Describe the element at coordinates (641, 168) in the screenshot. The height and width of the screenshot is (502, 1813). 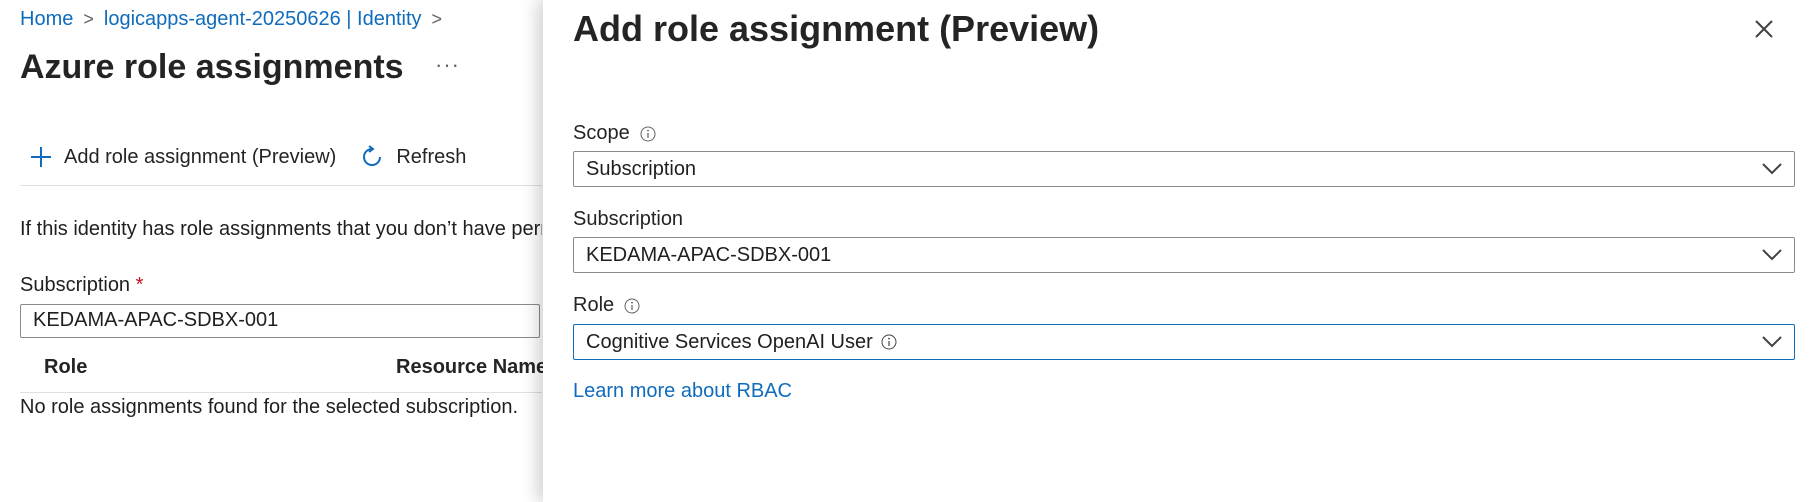
I see `scope-value: Subscription` at that location.